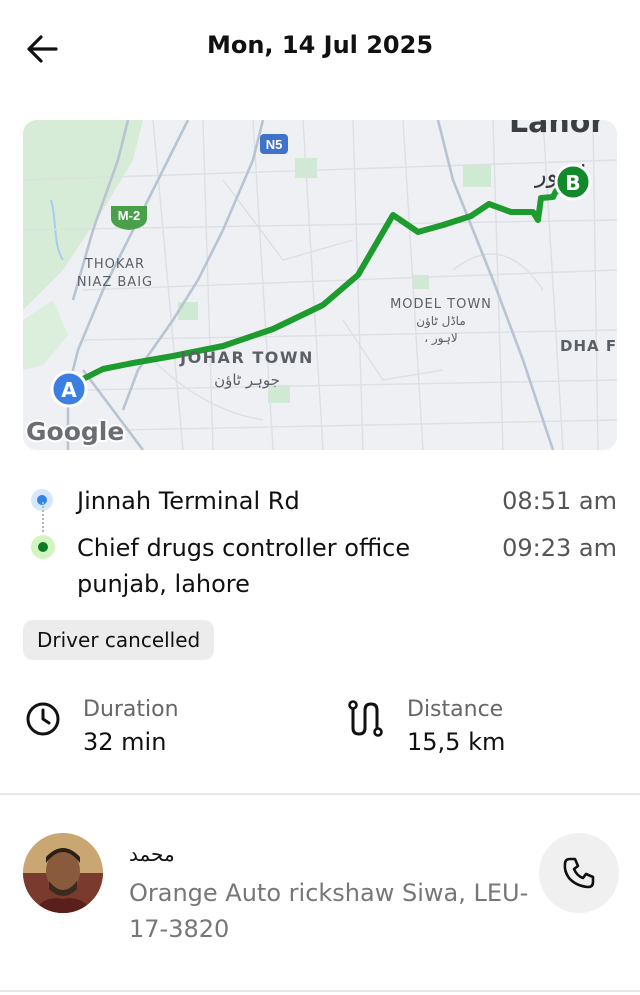  Describe the element at coordinates (75, 431) in the screenshot. I see `google-logo: Google` at that location.